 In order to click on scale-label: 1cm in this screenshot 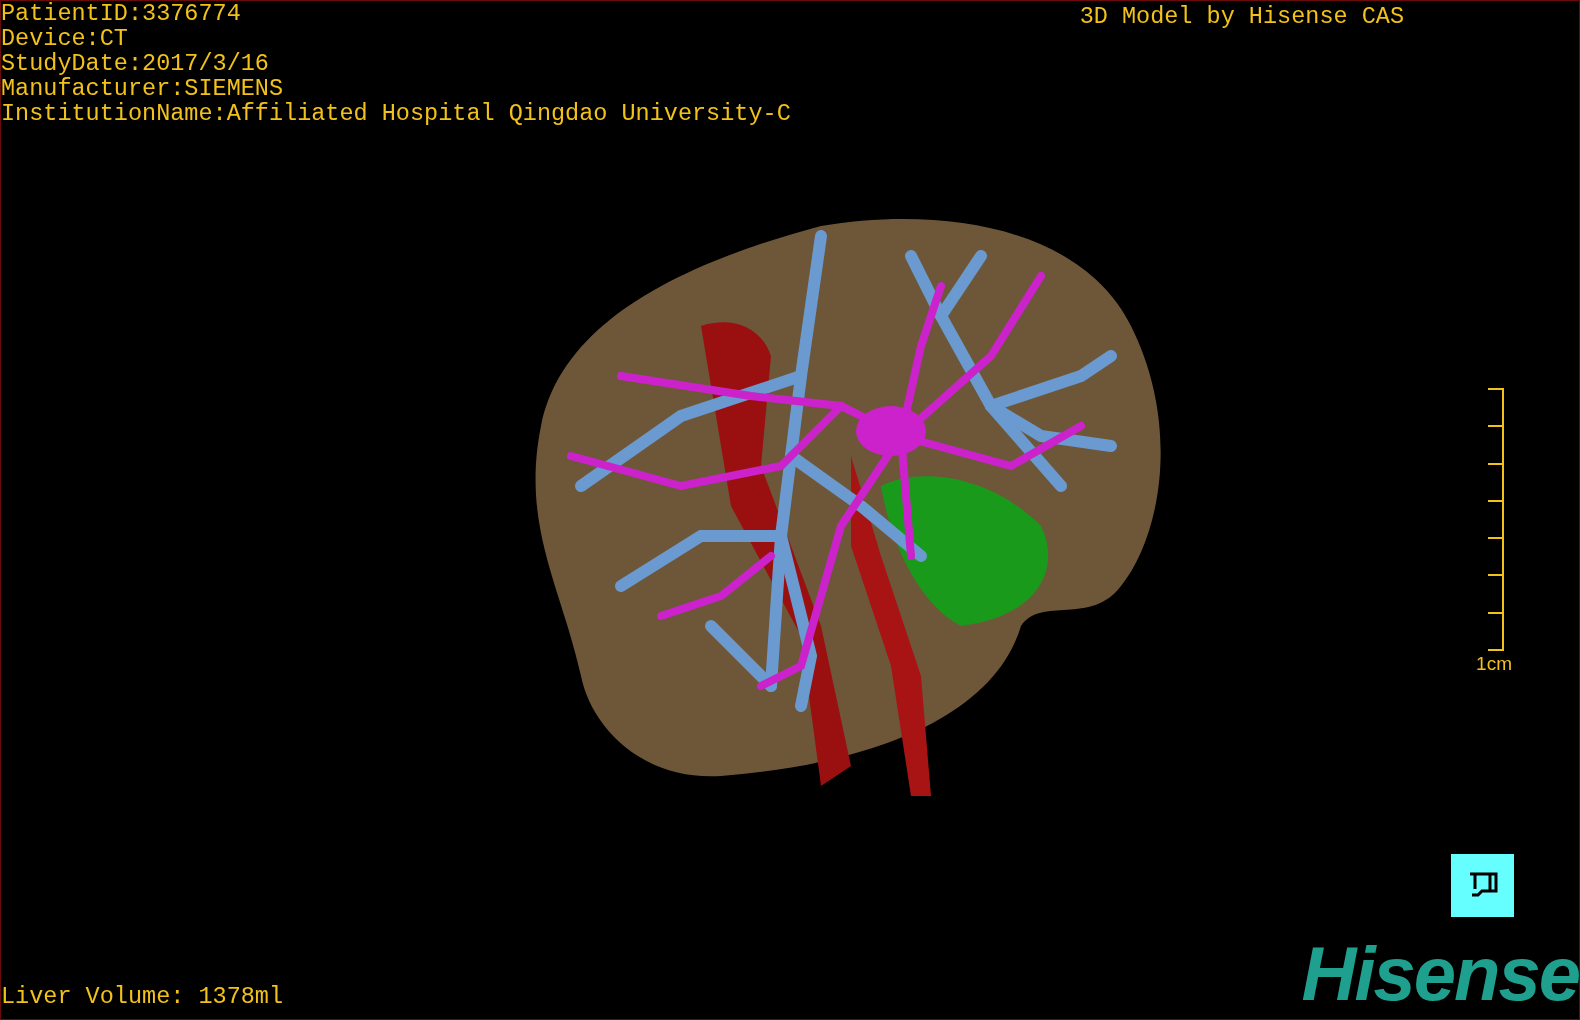, I will do `click(1494, 664)`.